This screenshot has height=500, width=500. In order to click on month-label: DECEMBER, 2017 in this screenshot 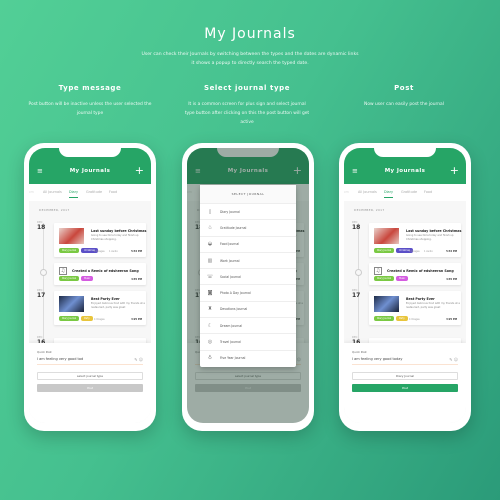, I will do `click(369, 210)`.